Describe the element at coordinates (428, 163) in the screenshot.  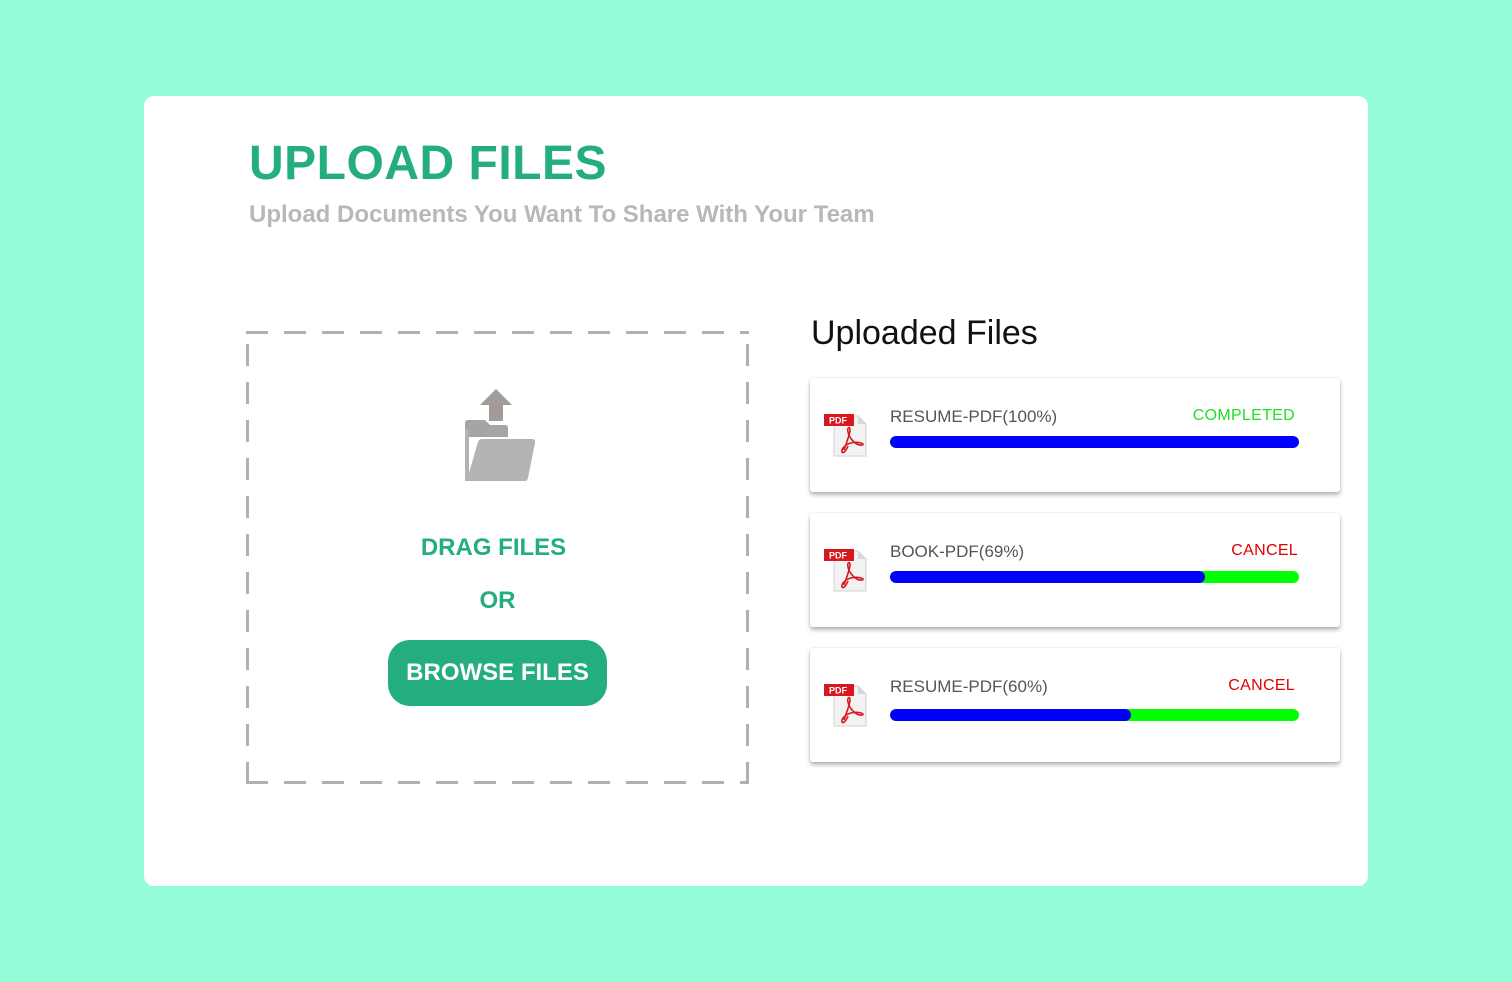
I see `page-title: UPLOAD FILES` at that location.